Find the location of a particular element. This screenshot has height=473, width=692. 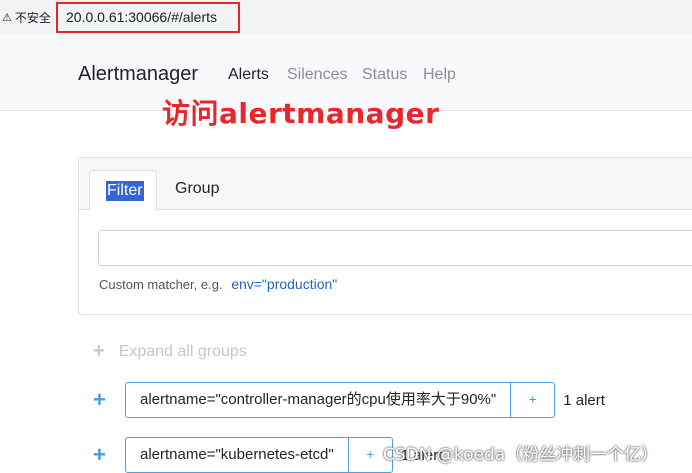

tab-filter: Filter is located at coordinates (123, 190).